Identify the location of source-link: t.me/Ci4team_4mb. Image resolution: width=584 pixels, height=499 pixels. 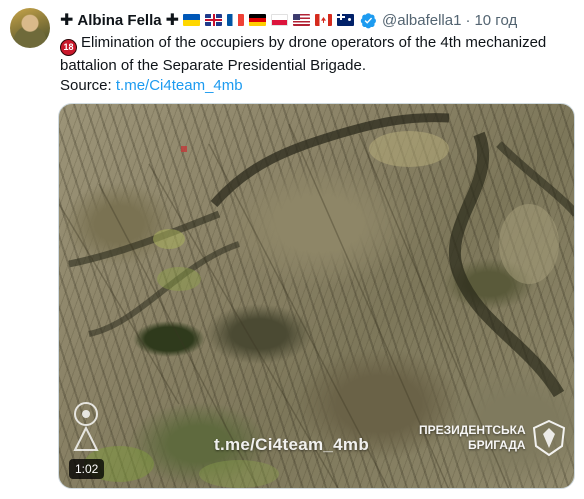
(179, 85).